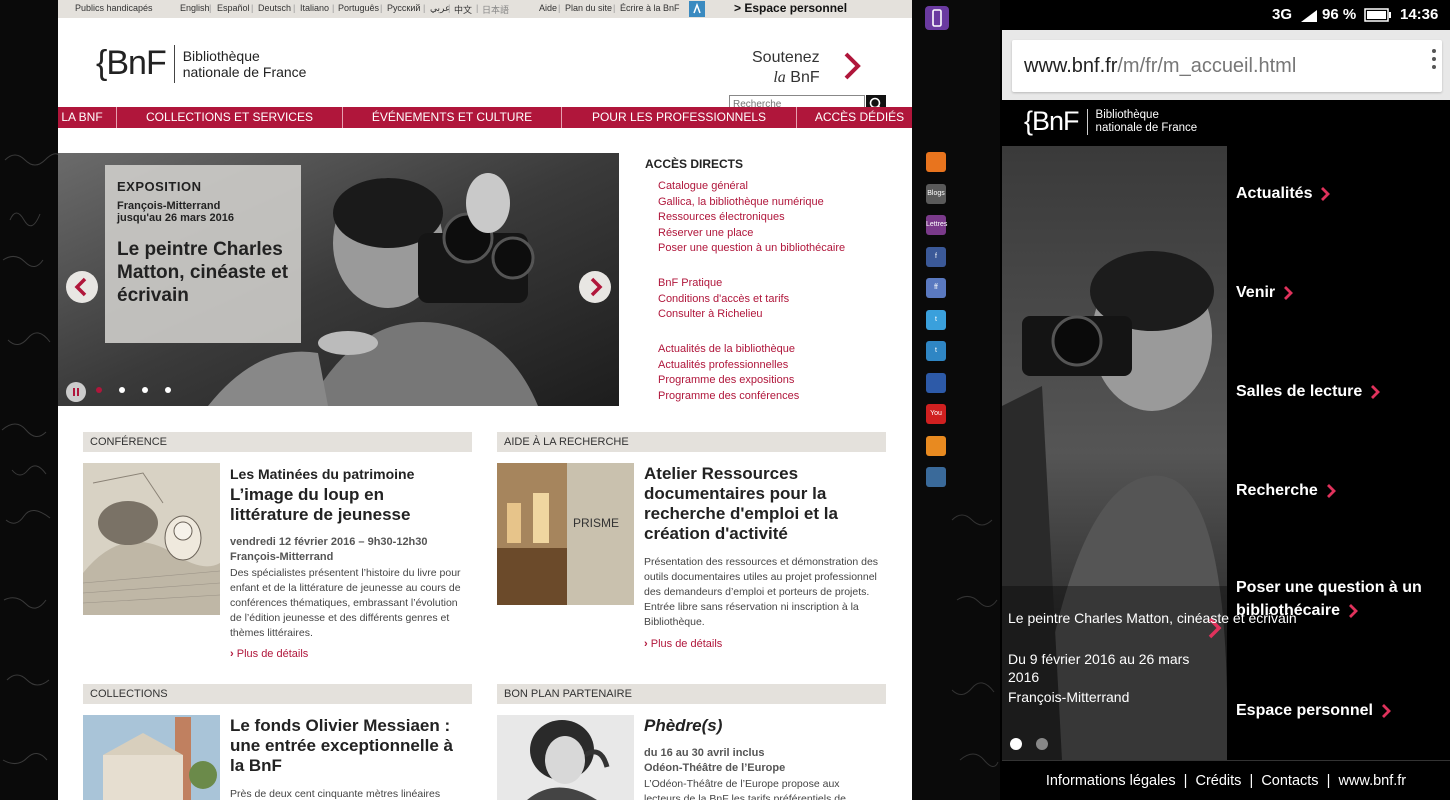 The height and width of the screenshot is (800, 1450). Describe the element at coordinates (1110, 121) in the screenshot. I see `mobile-bnf-logo: {BnF Bibliothèque nationale de France` at that location.